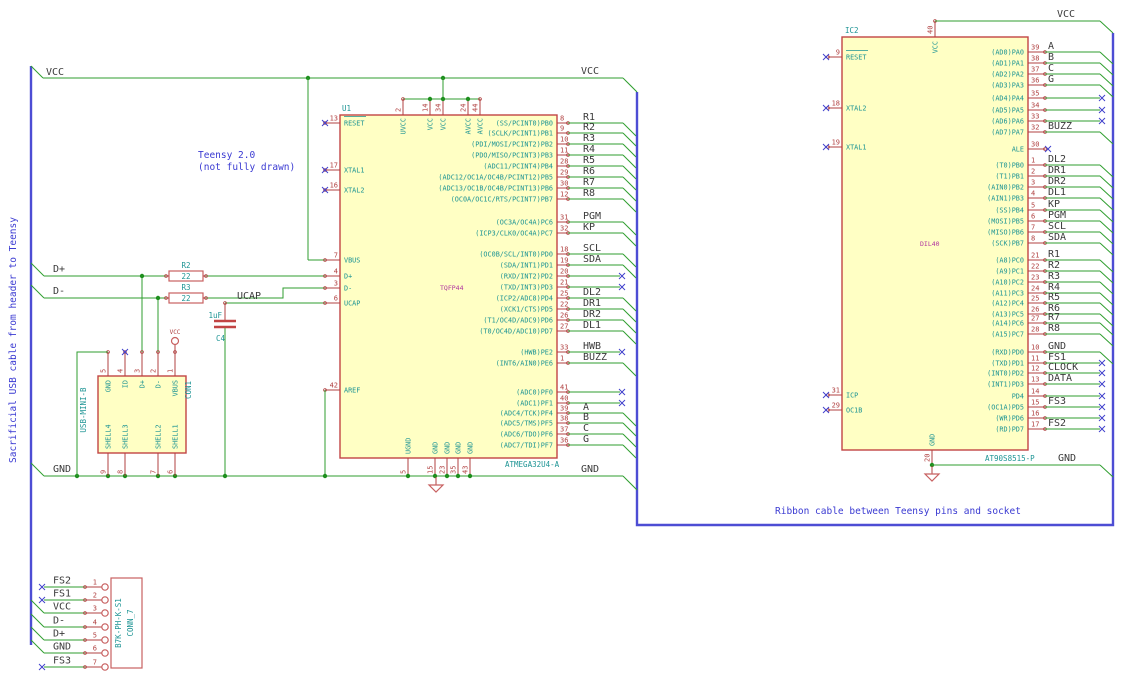 The width and height of the screenshot is (1131, 690). I want to click on pin-name: (INT1)PD3, so click(1005, 385).